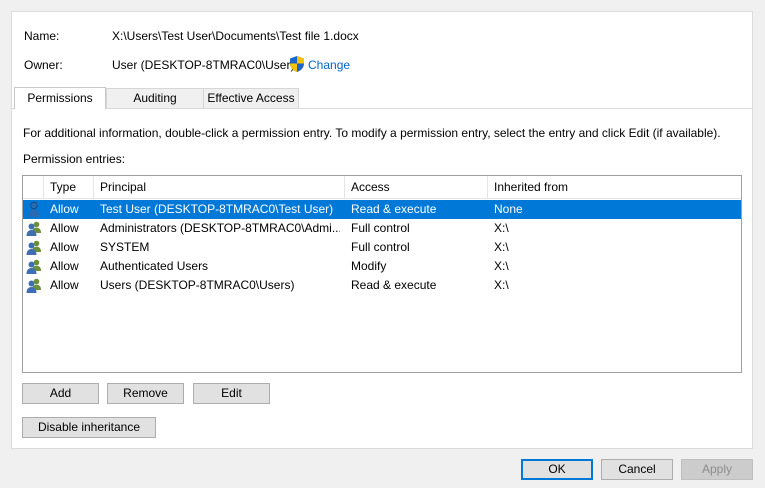 The height and width of the screenshot is (488, 765). I want to click on uac-shield-icon, so click(297, 64).